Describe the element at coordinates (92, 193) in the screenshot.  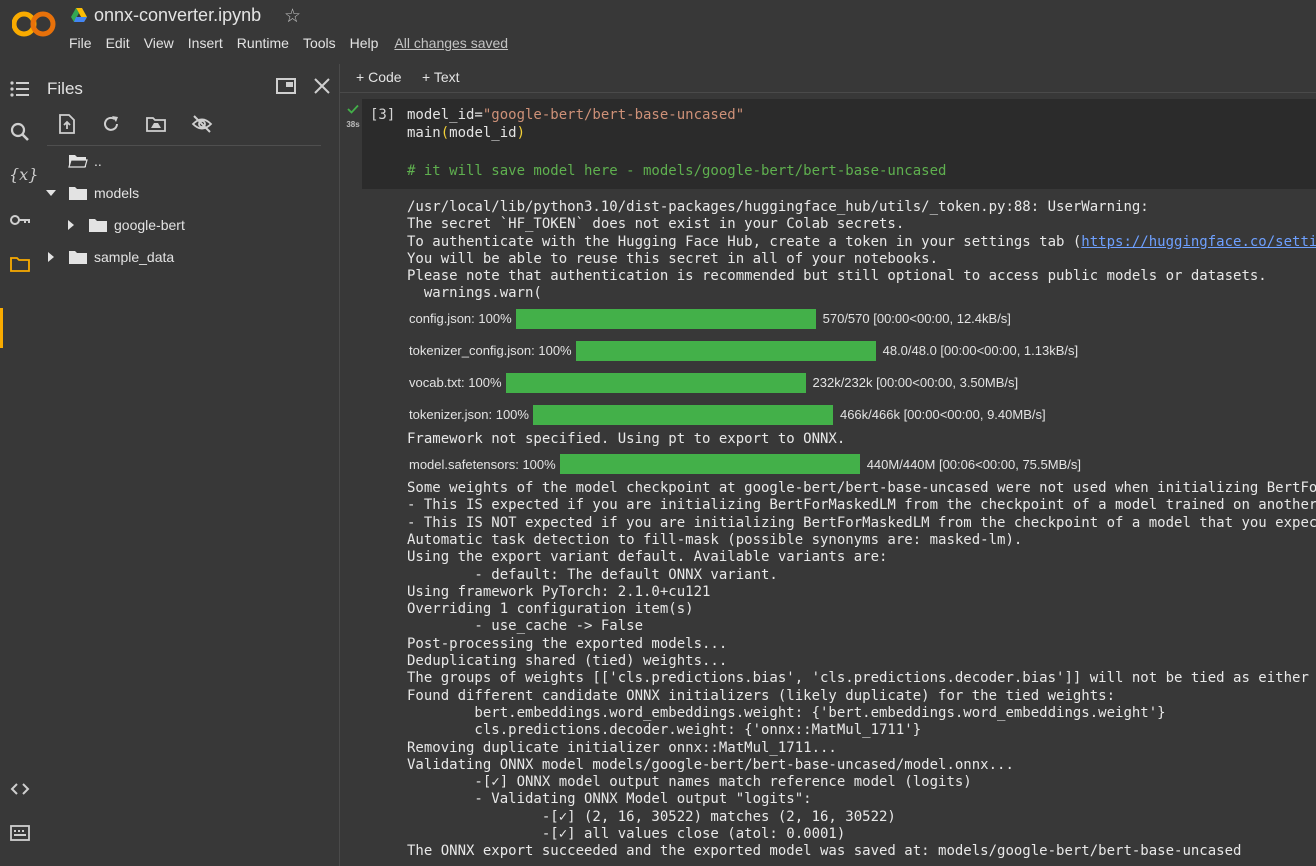
I see `tree-item-models: models` at that location.